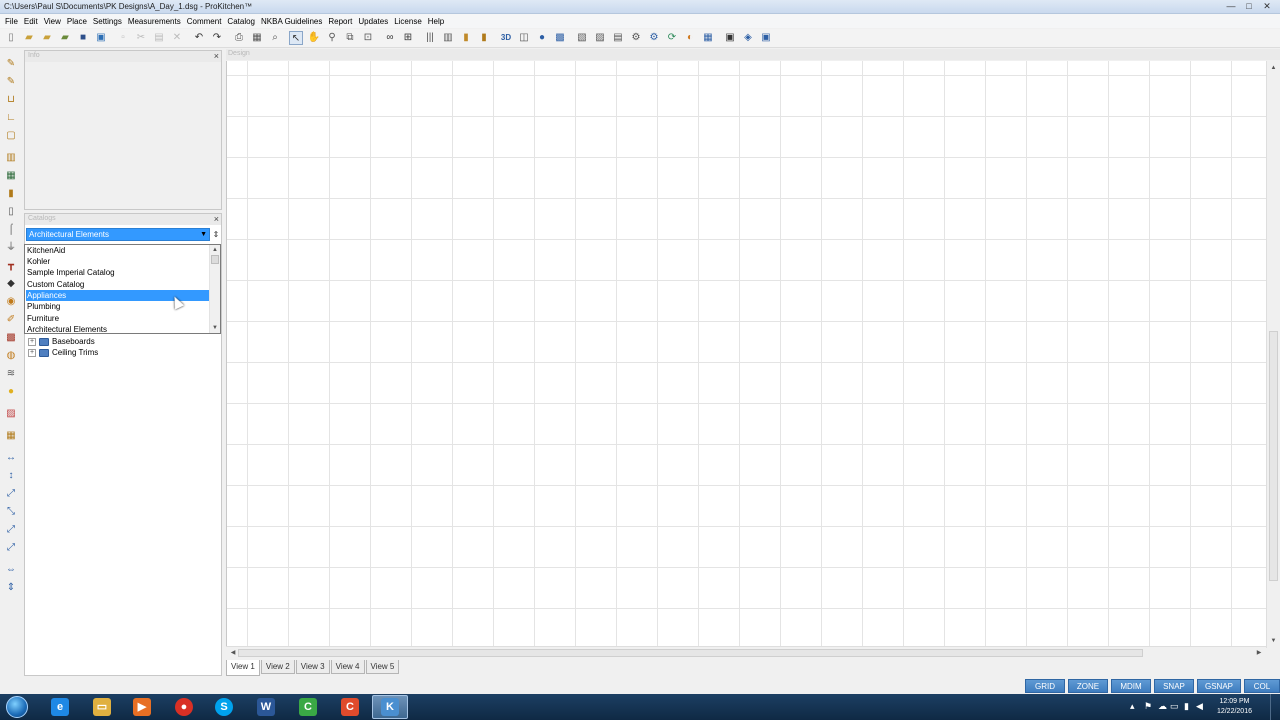  What do you see at coordinates (117, 250) in the screenshot?
I see `catalog-option-kitchenaid: KitchenAid` at bounding box center [117, 250].